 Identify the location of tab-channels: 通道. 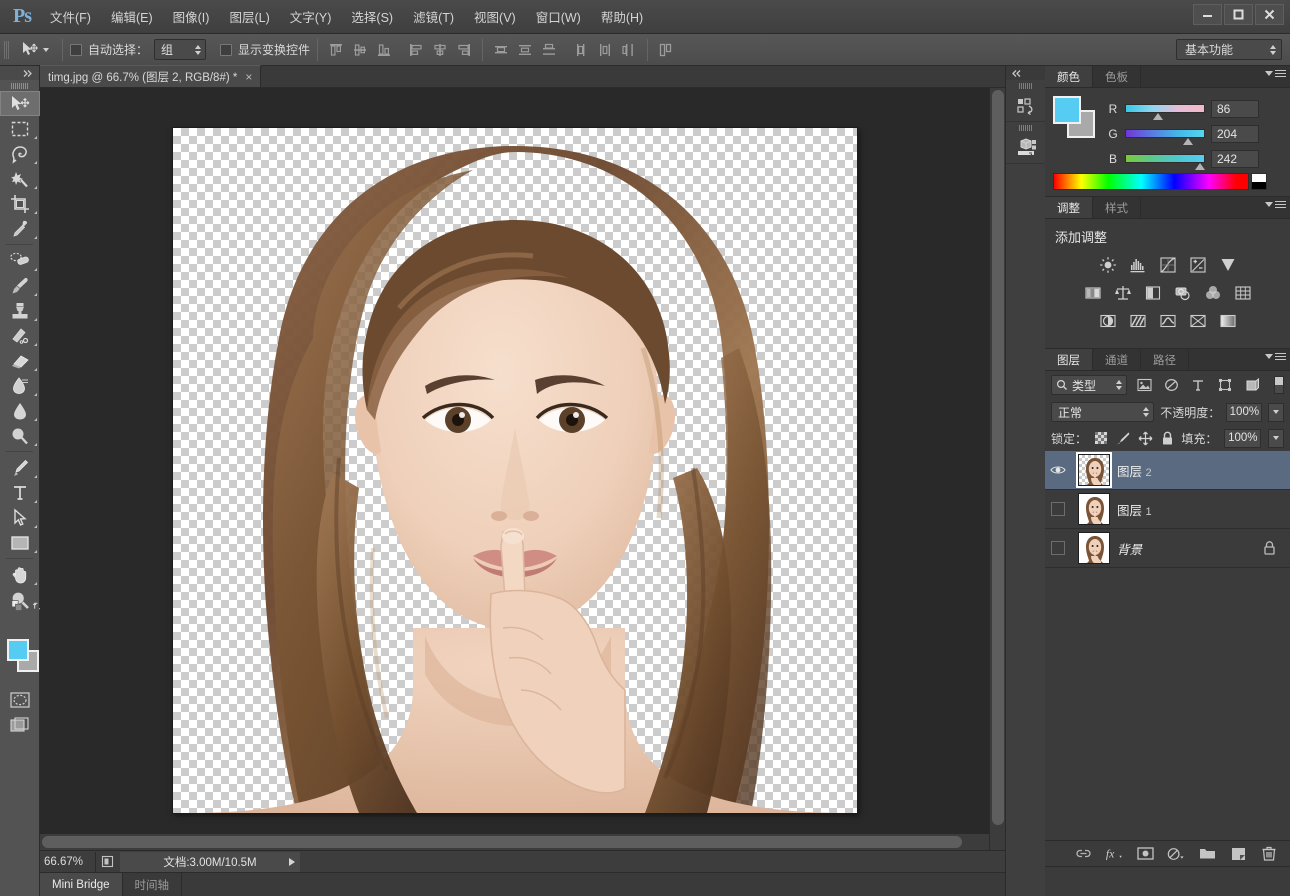
(1117, 359).